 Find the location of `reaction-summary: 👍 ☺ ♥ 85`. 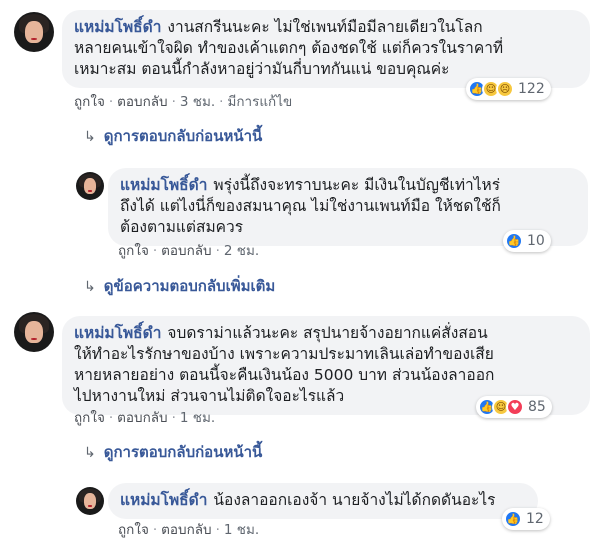

reaction-summary: 👍 ☺ ♥ 85 is located at coordinates (514, 407).